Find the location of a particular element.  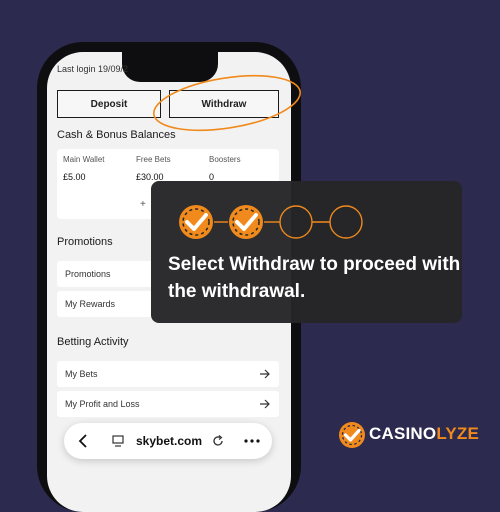

withdraw-highlight-ellipse is located at coordinates (227, 103).